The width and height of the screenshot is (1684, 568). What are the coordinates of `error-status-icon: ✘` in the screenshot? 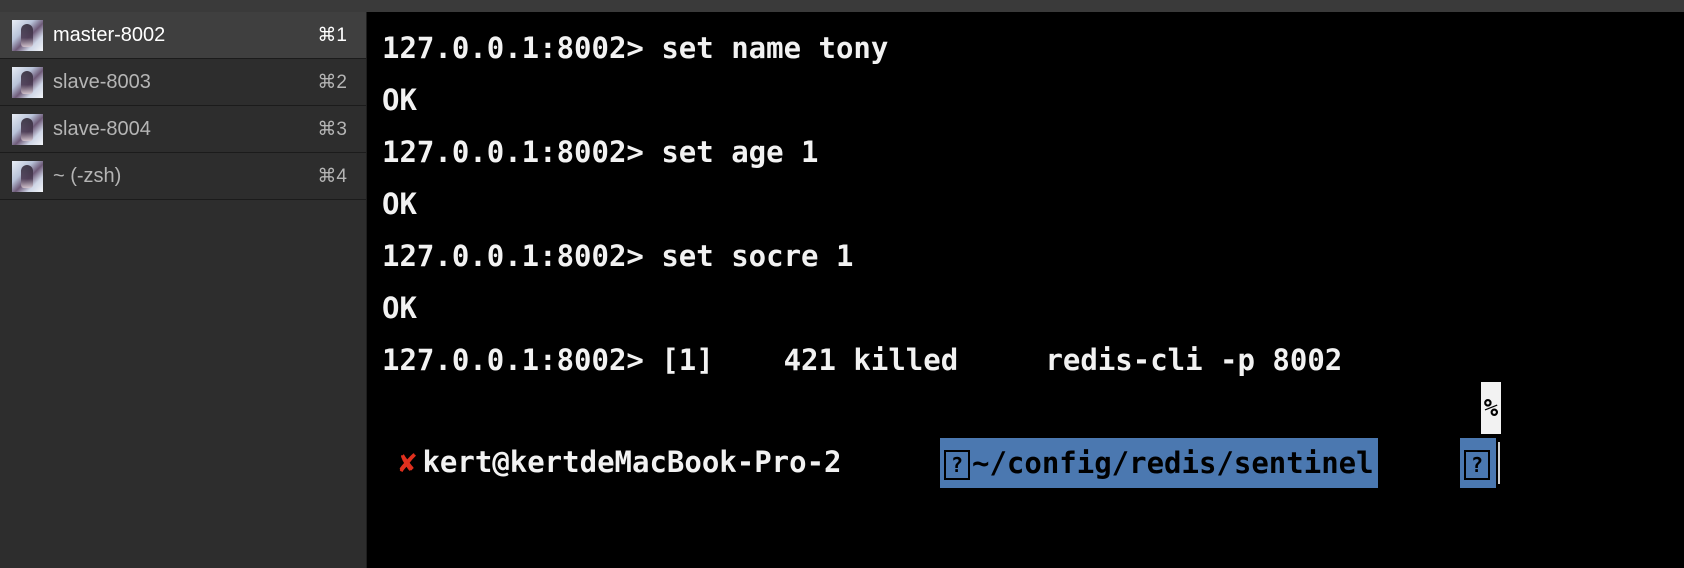 It's located at (408, 462).